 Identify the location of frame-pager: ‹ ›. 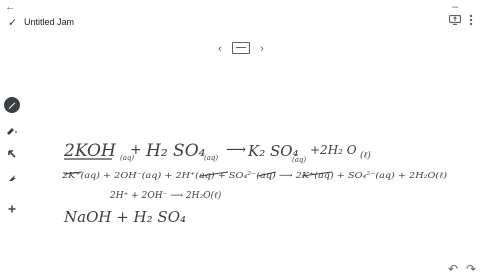
(241, 49).